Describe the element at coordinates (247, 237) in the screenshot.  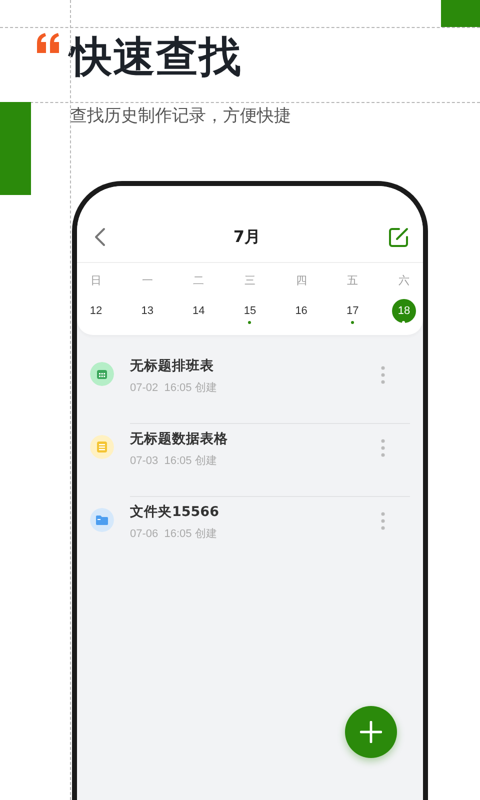
I see `month-title: 7月` at that location.